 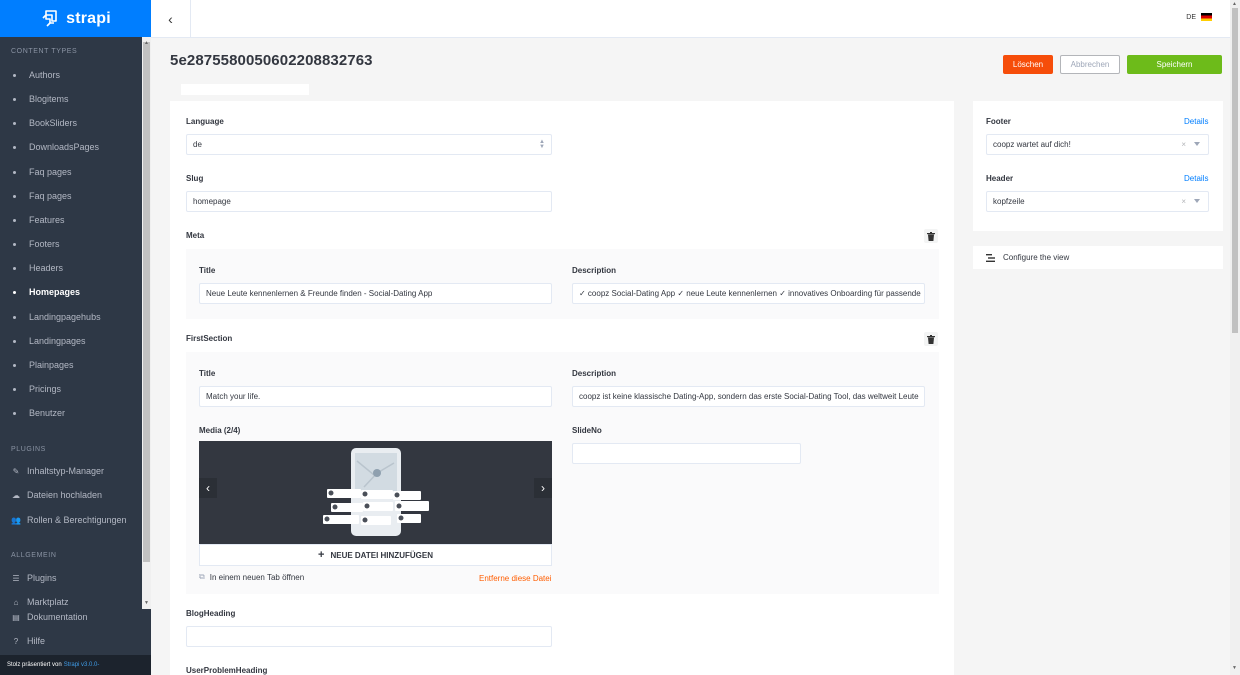 I want to click on media-preview: ‹ ›, so click(x=375, y=493).